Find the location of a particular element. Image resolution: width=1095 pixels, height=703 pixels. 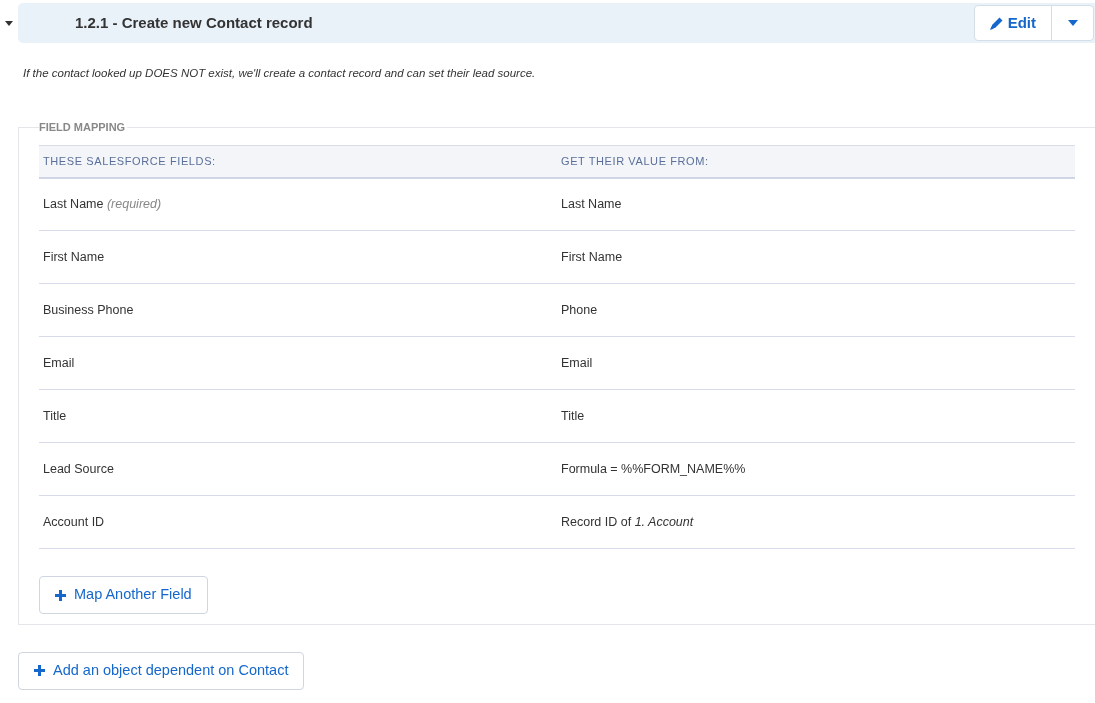

description-text: If the contact looked up DOES NOT exist, we'll create a contact record and can set their lead source. is located at coordinates (280, 73).